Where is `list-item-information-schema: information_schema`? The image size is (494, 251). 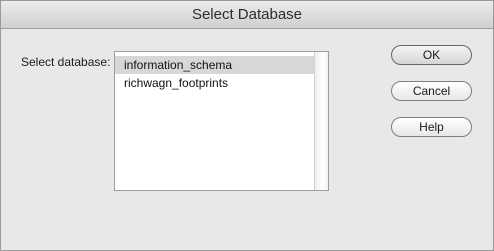 list-item-information-schema: information_schema is located at coordinates (214, 65).